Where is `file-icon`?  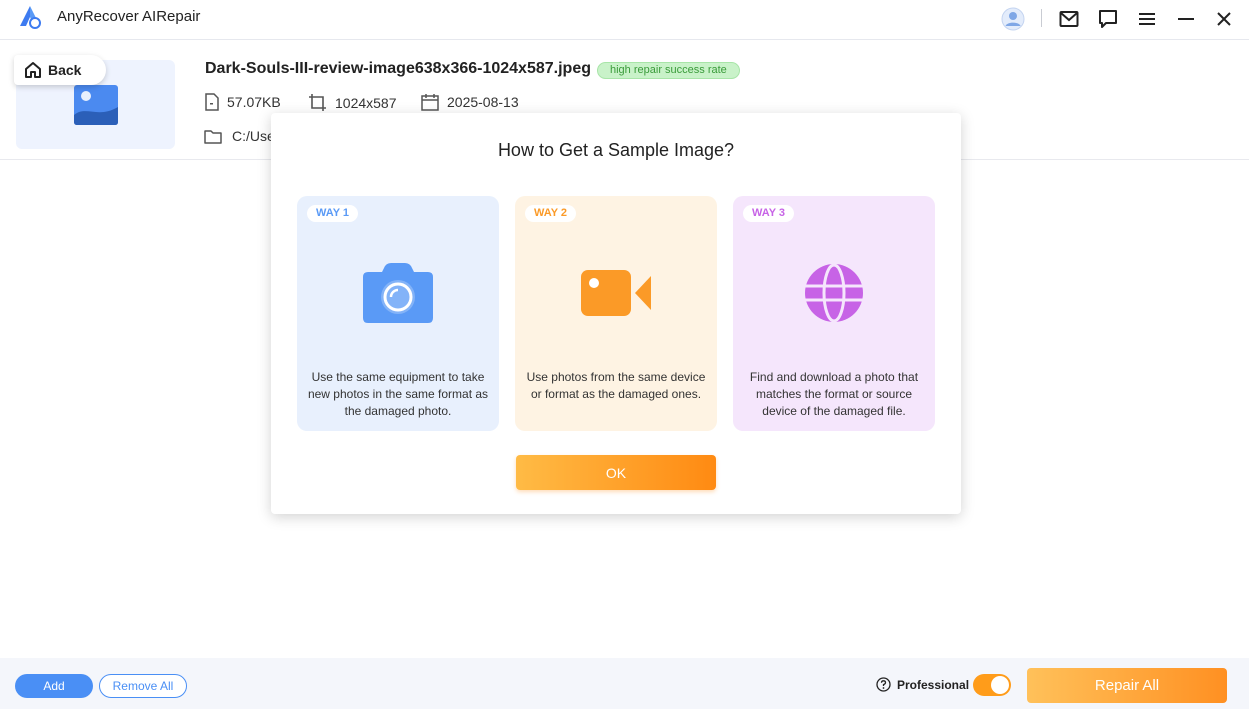 file-icon is located at coordinates (212, 102).